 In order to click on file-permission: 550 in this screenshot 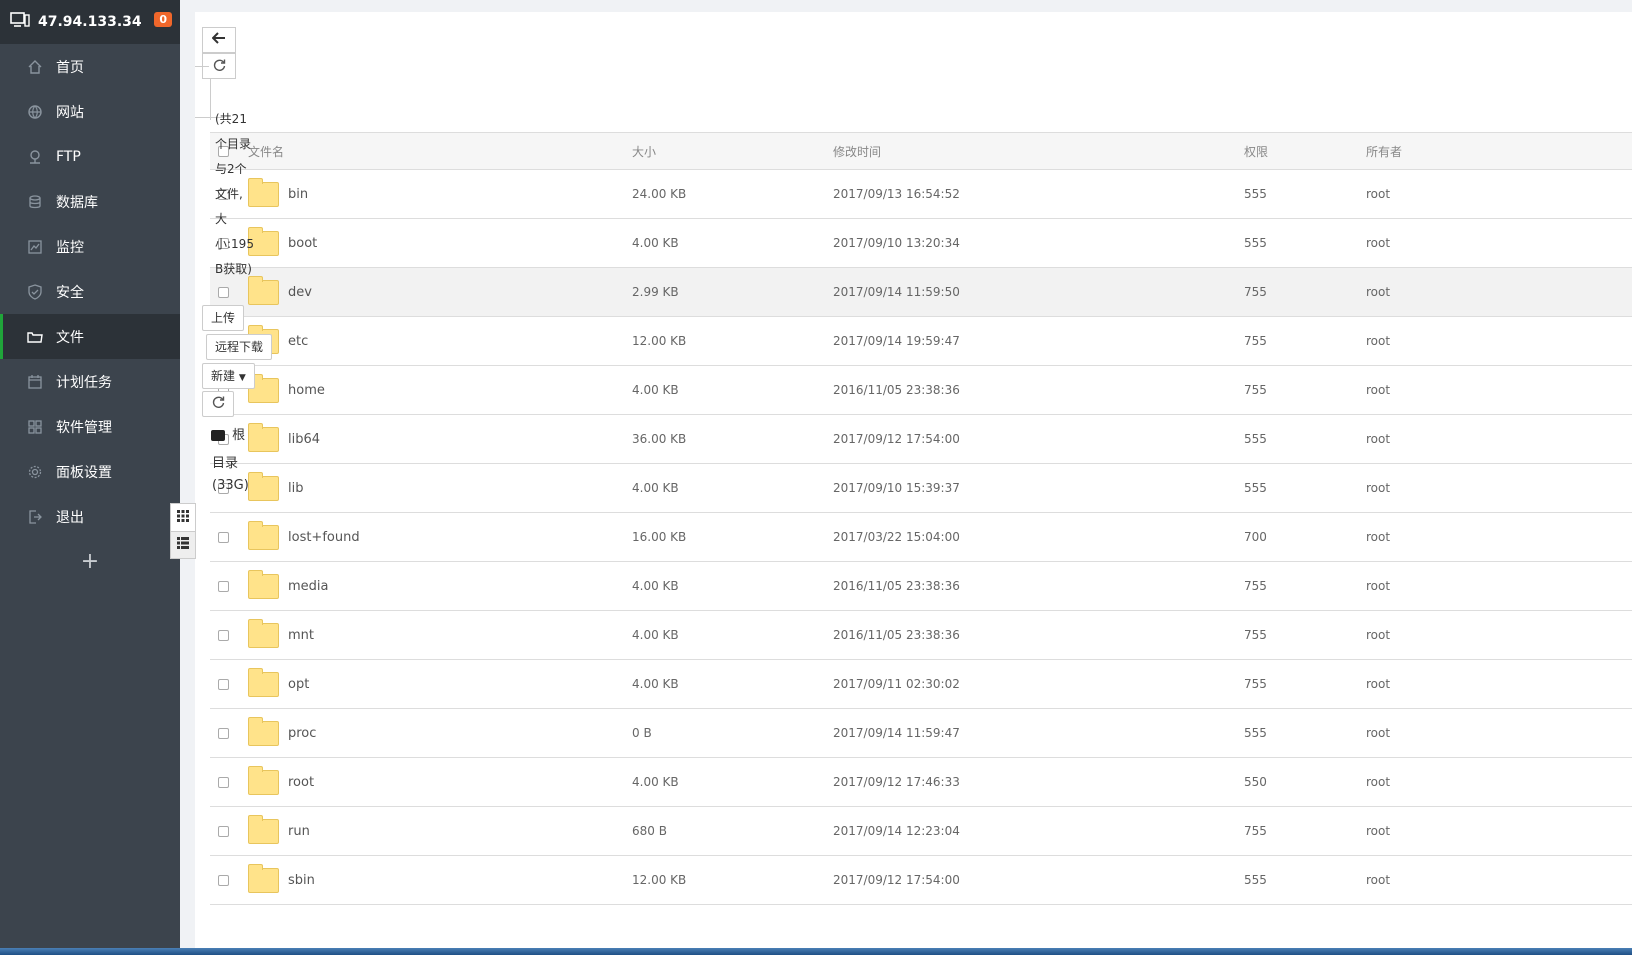, I will do `click(1255, 782)`.